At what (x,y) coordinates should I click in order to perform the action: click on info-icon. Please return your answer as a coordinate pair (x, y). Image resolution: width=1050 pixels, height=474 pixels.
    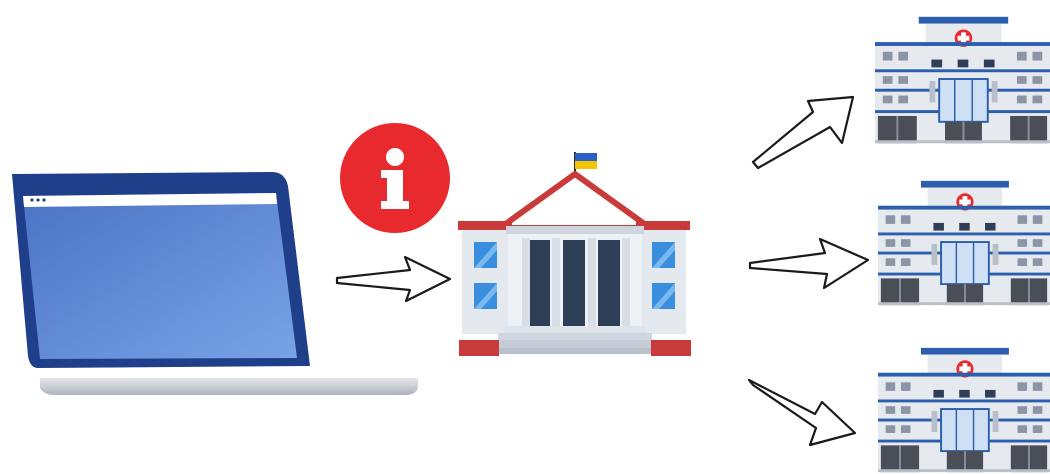
    Looking at the image, I should click on (395, 178).